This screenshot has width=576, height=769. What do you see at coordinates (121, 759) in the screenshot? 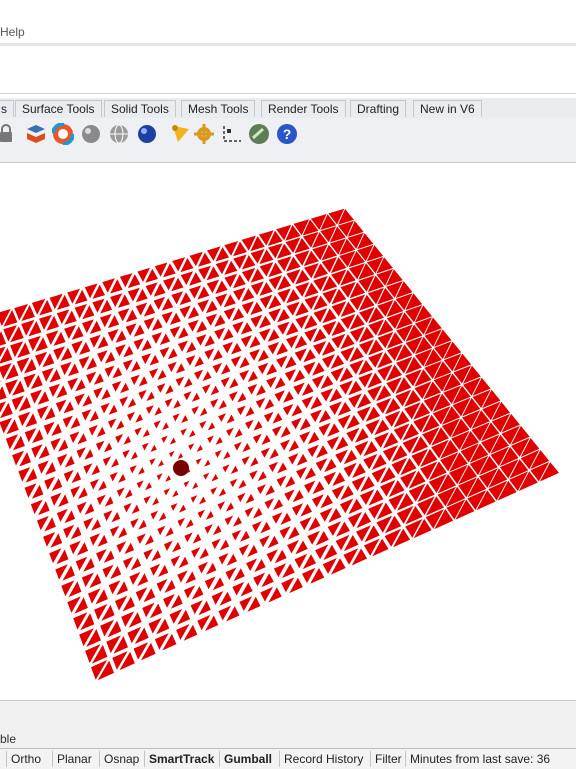
I see `status-osnap: Osnap` at bounding box center [121, 759].